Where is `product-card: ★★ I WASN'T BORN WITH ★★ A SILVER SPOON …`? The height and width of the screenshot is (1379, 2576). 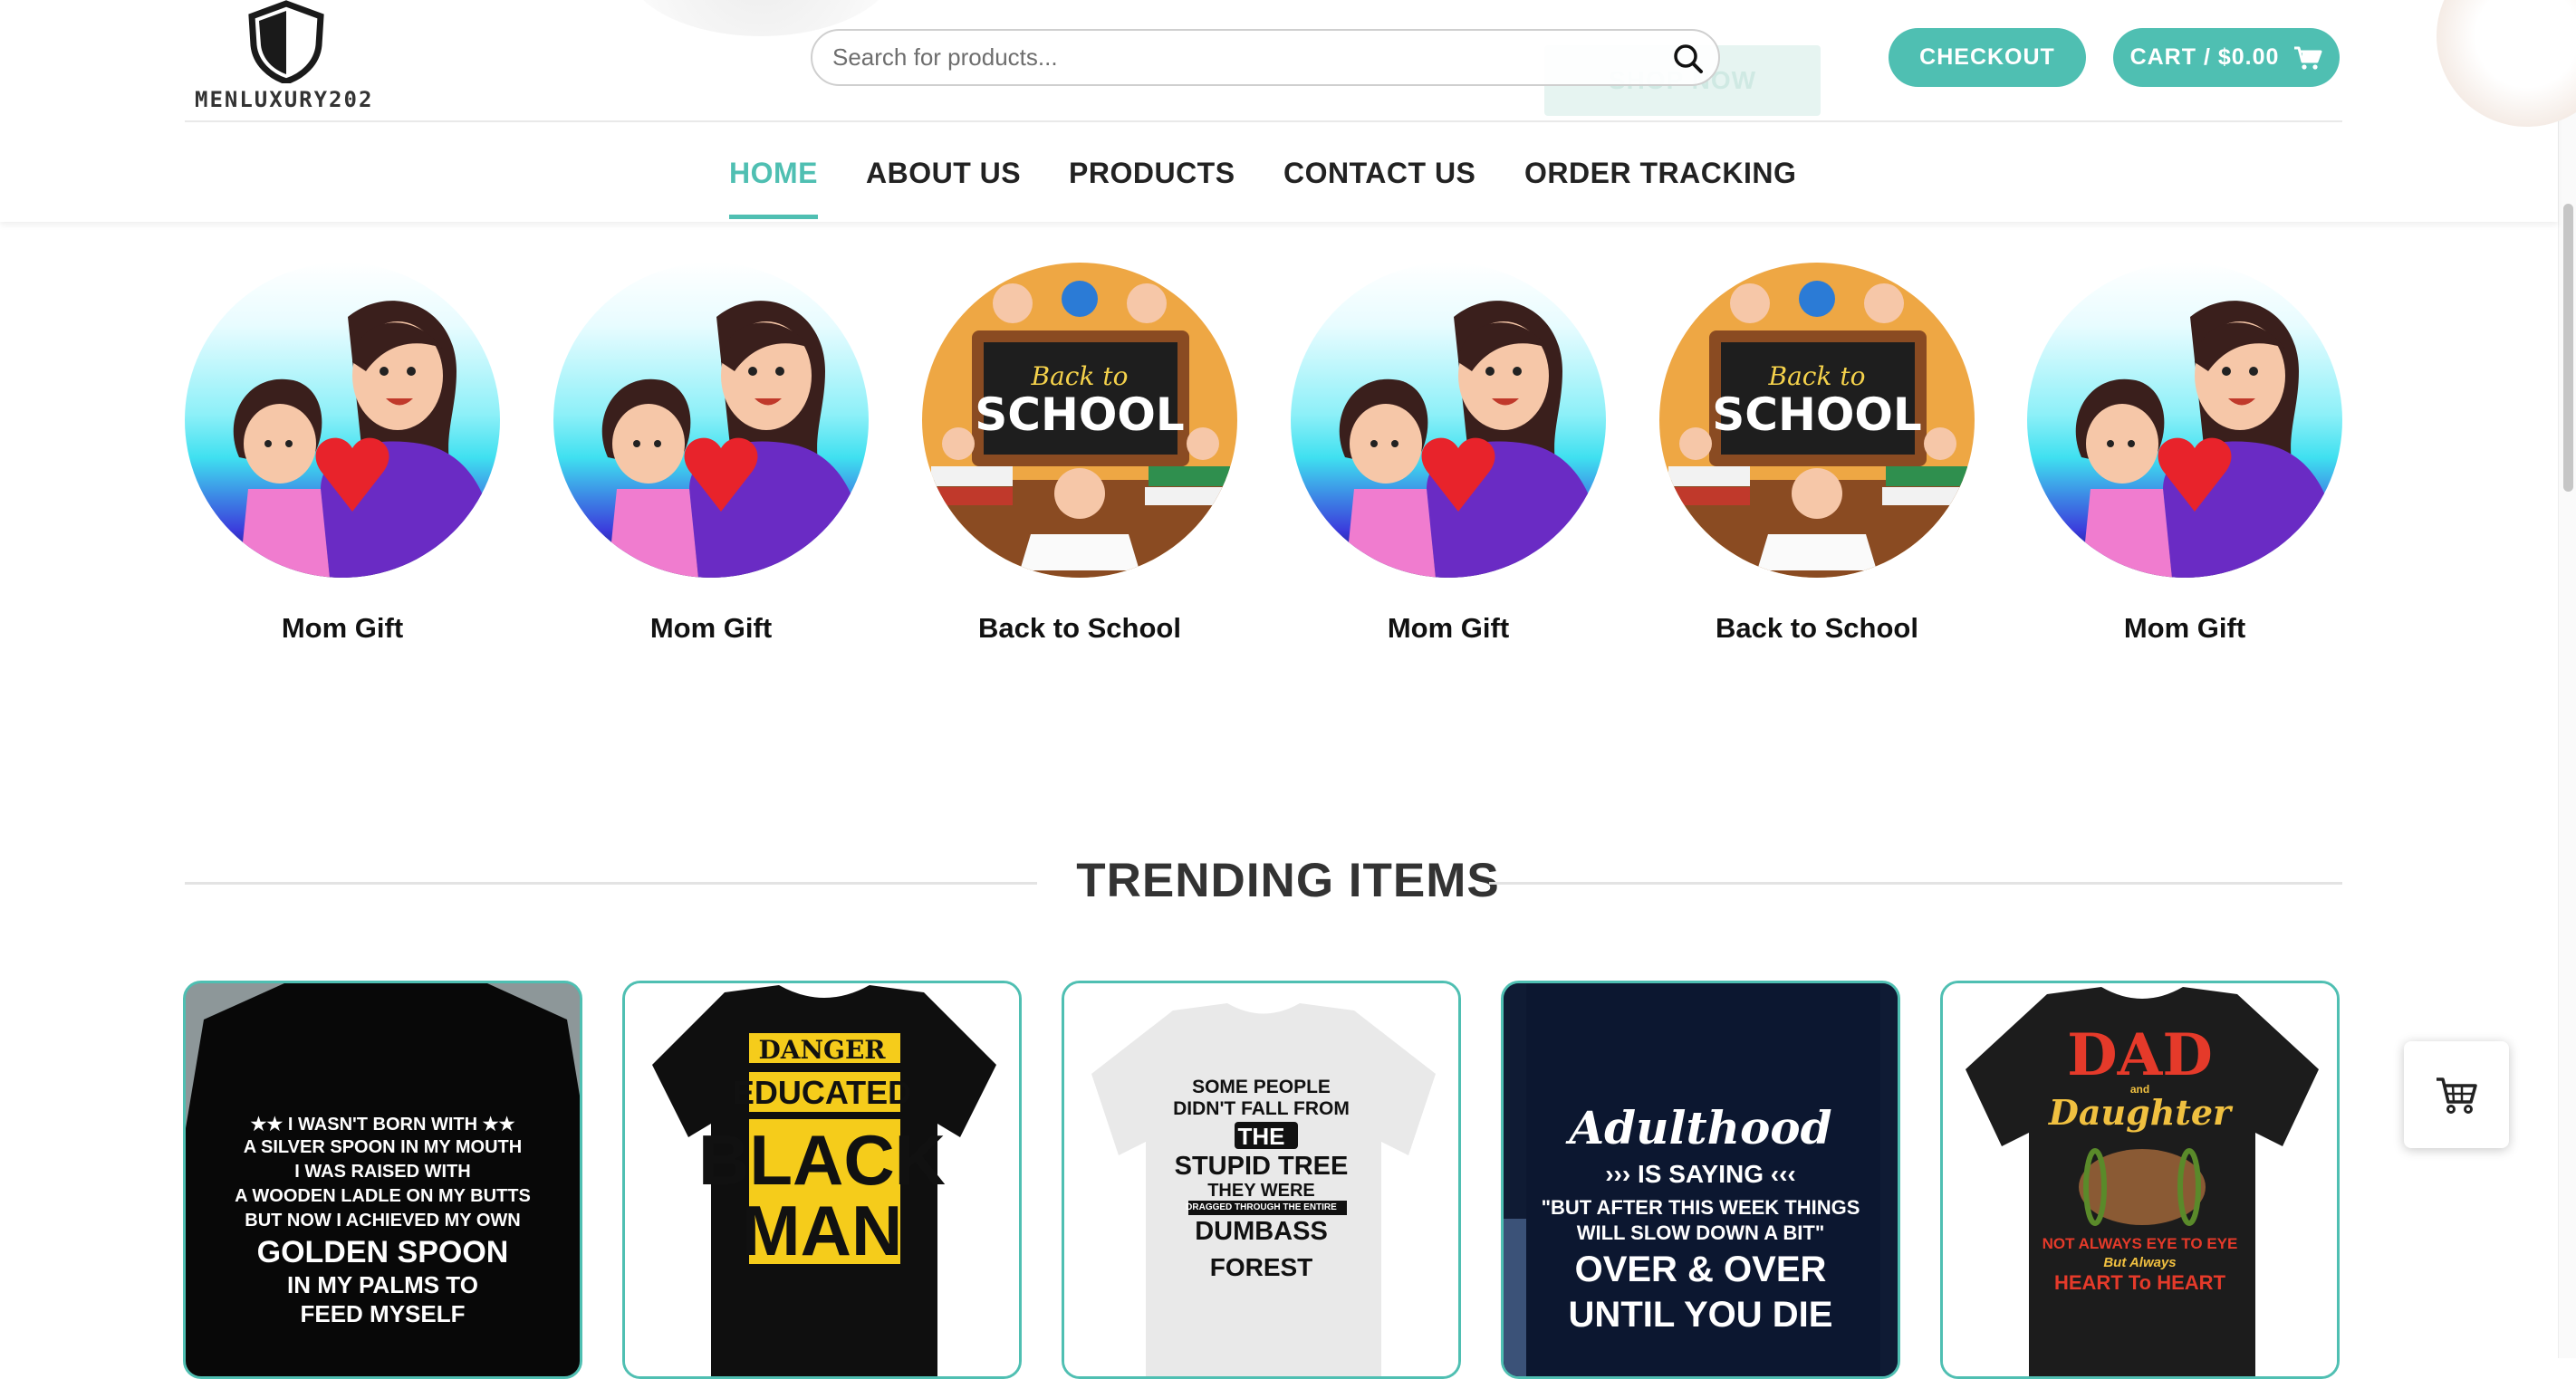 product-card: ★★ I WASN'T BORN WITH ★★ A SILVER SPOON … is located at coordinates (382, 1180).